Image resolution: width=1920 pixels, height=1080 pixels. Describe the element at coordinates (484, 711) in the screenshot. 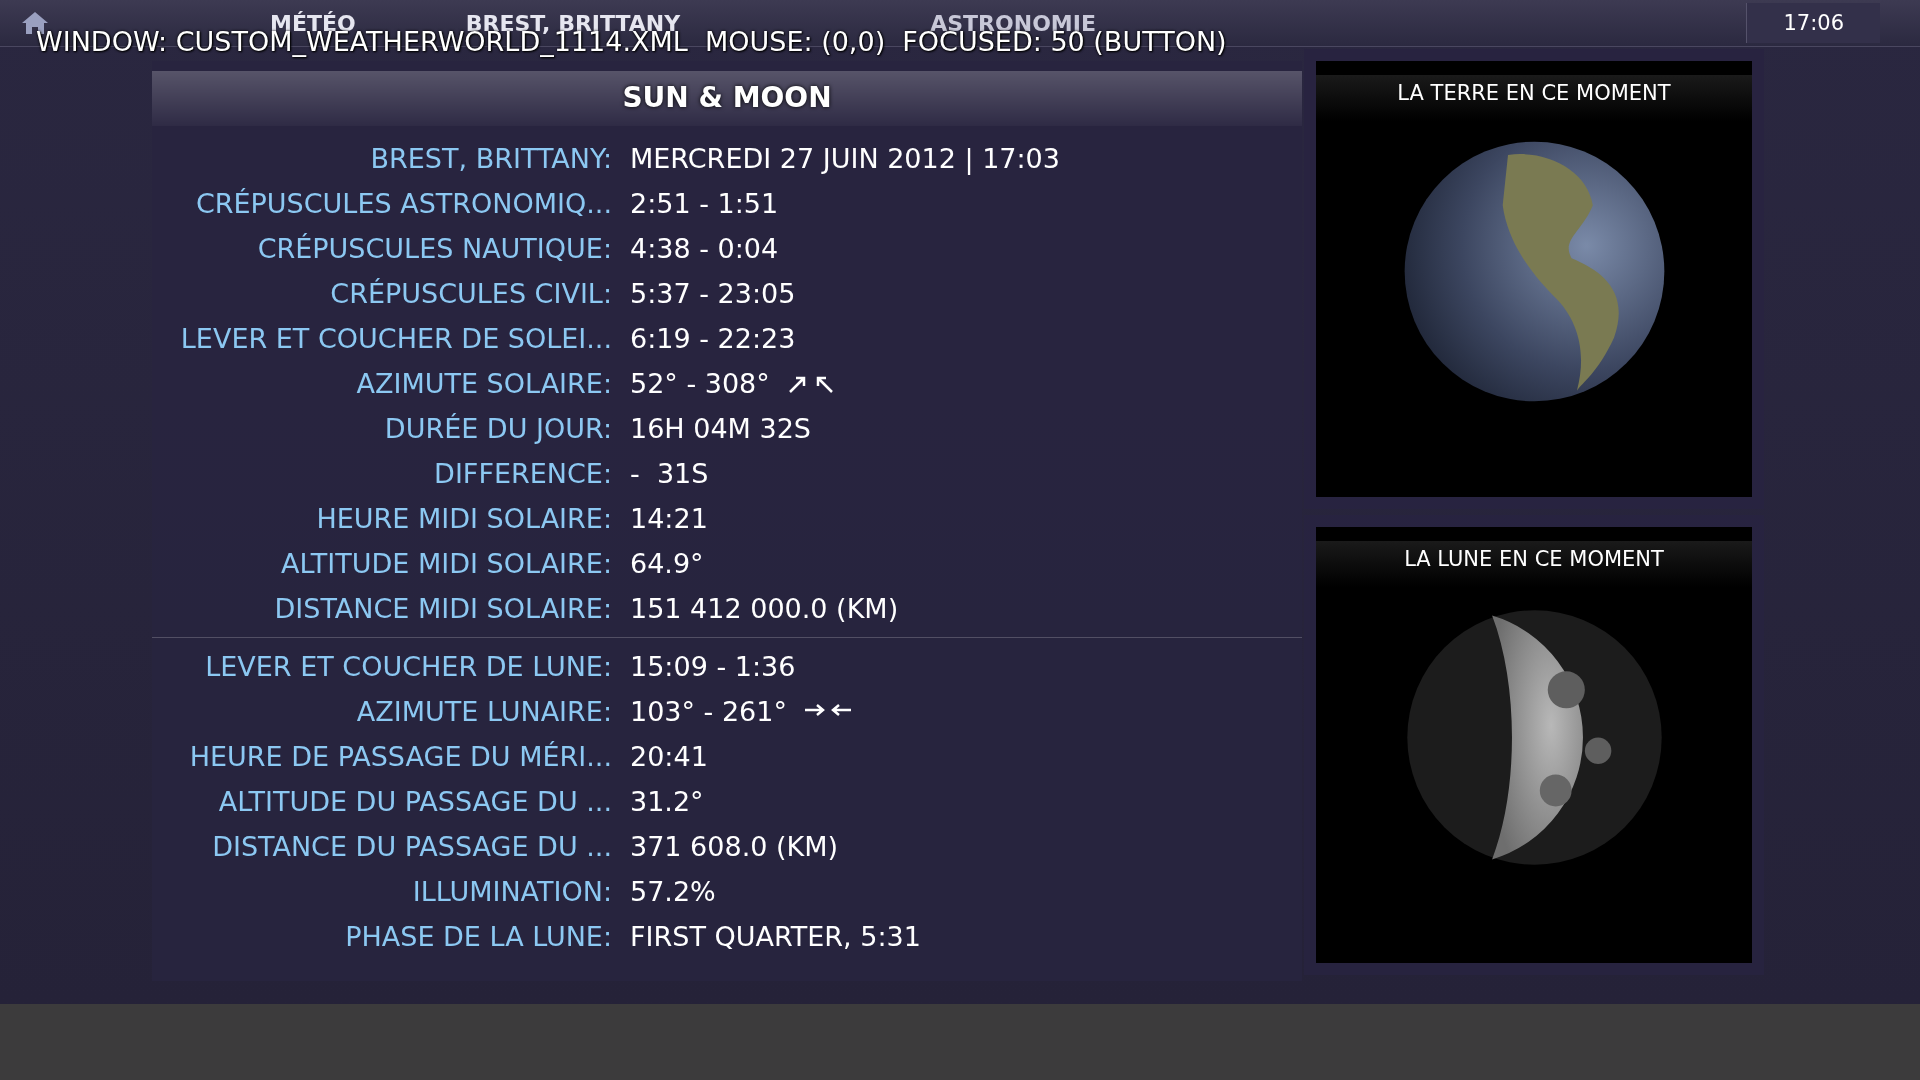

I see `row-label: AZIMUTE LUNAIRE:` at that location.